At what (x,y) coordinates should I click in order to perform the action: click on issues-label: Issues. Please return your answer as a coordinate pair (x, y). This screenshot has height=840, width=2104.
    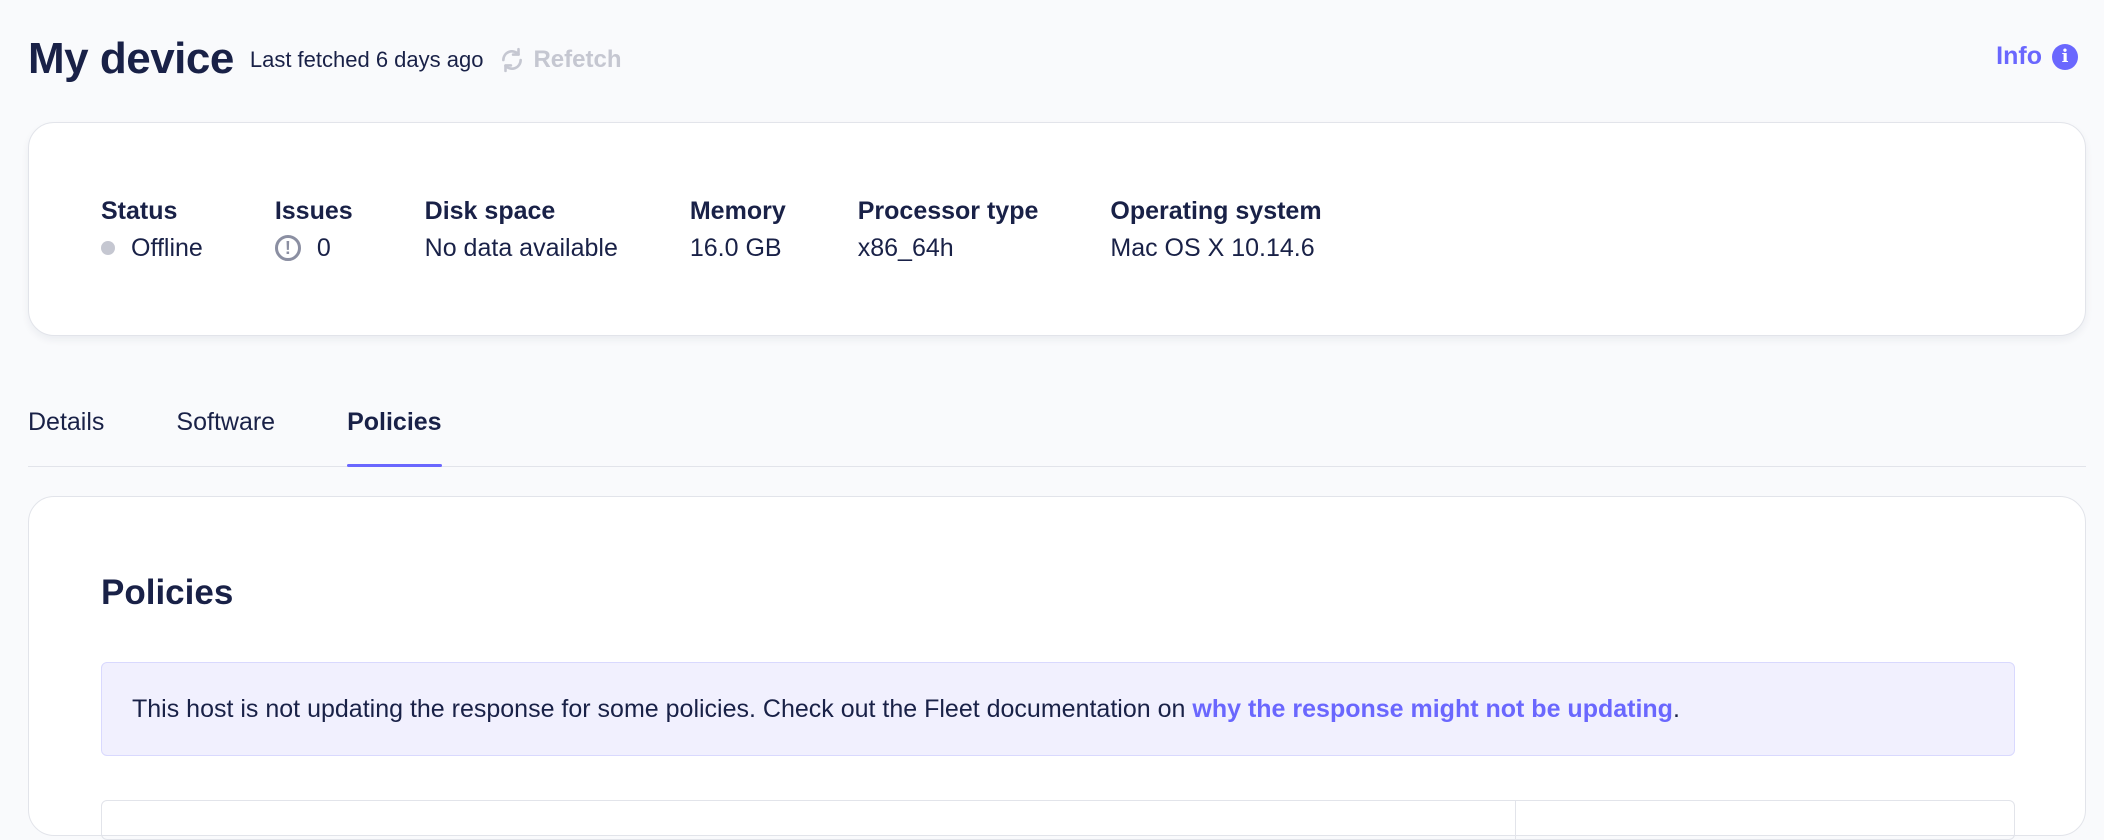
    Looking at the image, I should click on (313, 211).